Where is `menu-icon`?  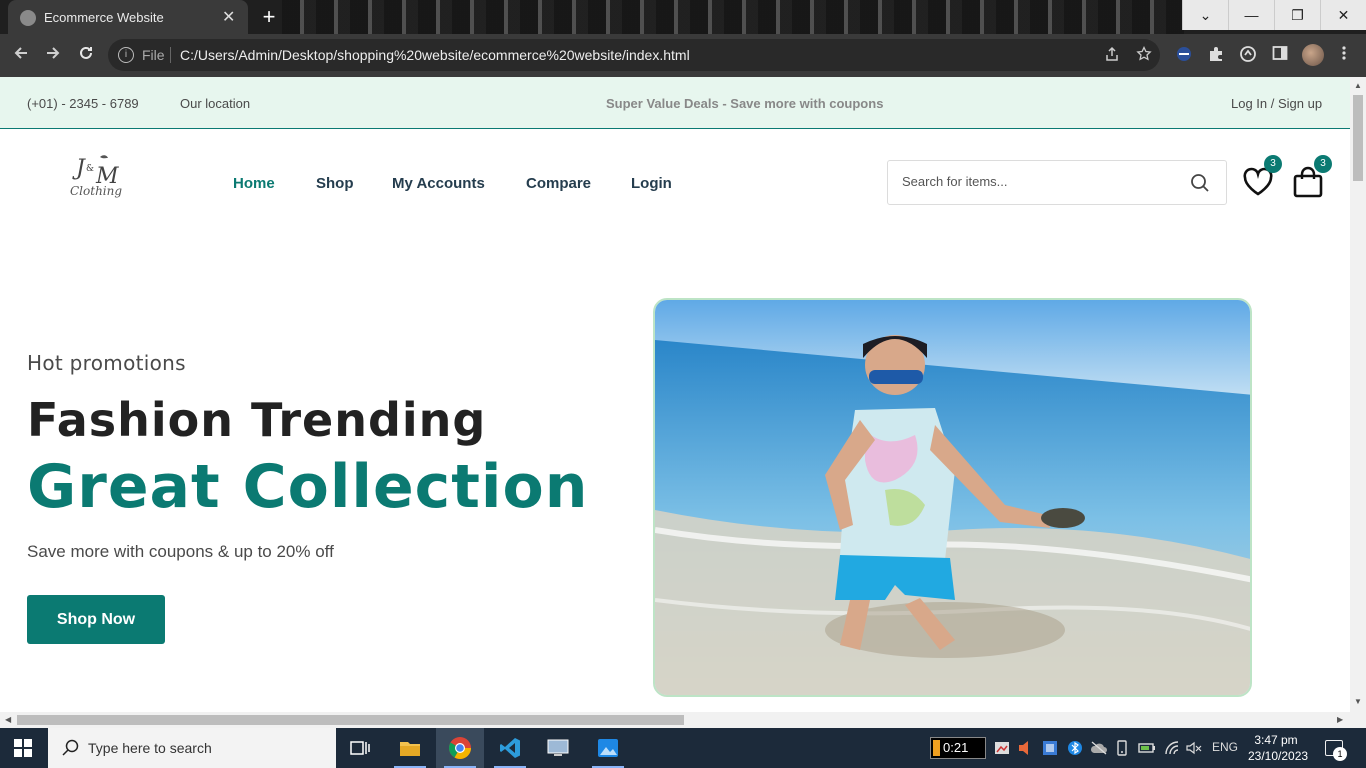
menu-icon is located at coordinates (1344, 55).